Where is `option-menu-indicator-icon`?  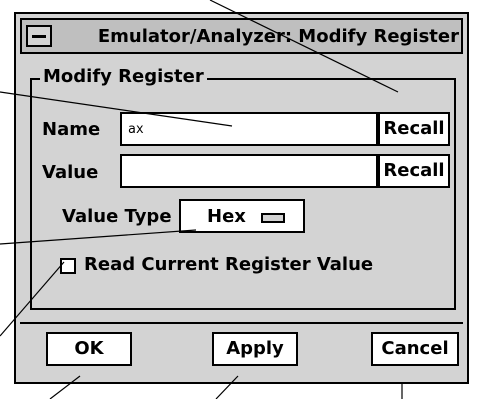 option-menu-indicator-icon is located at coordinates (273, 218).